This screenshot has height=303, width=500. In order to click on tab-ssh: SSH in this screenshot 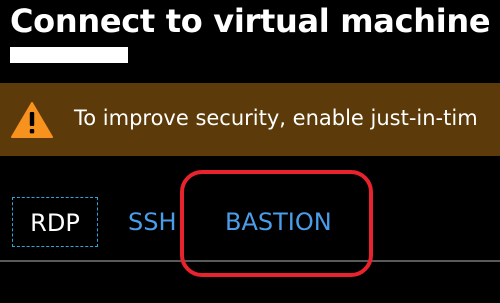, I will do `click(152, 222)`.